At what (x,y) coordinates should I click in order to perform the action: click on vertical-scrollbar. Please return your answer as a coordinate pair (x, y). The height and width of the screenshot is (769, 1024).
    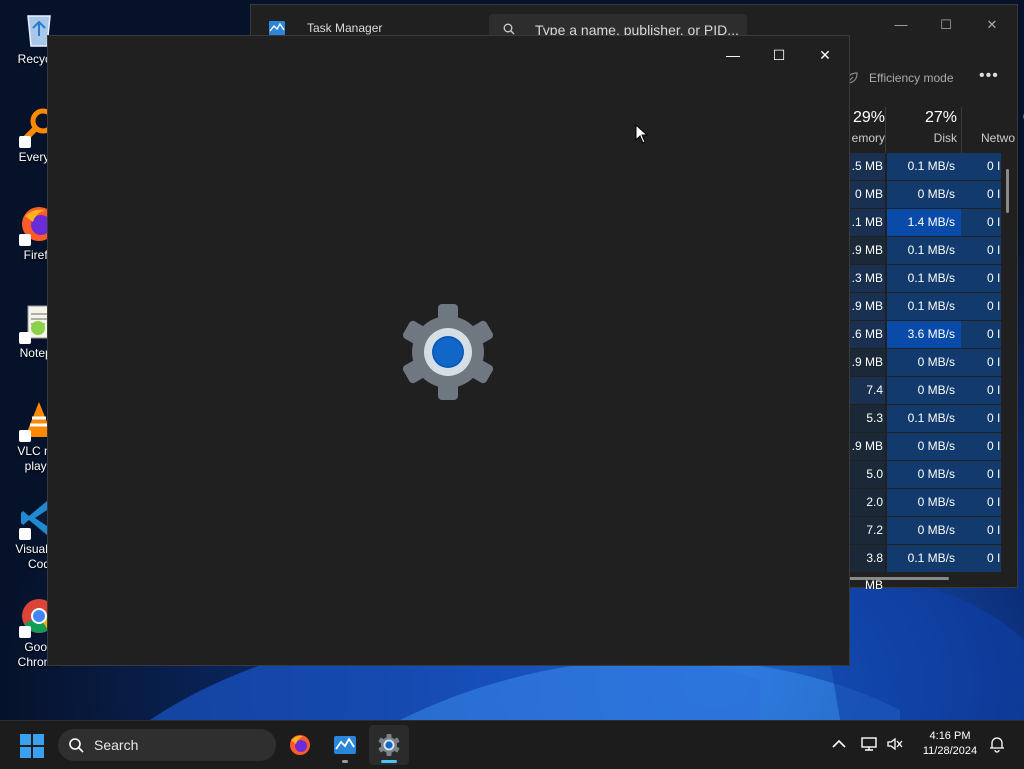
    Looking at the image, I should click on (1007, 191).